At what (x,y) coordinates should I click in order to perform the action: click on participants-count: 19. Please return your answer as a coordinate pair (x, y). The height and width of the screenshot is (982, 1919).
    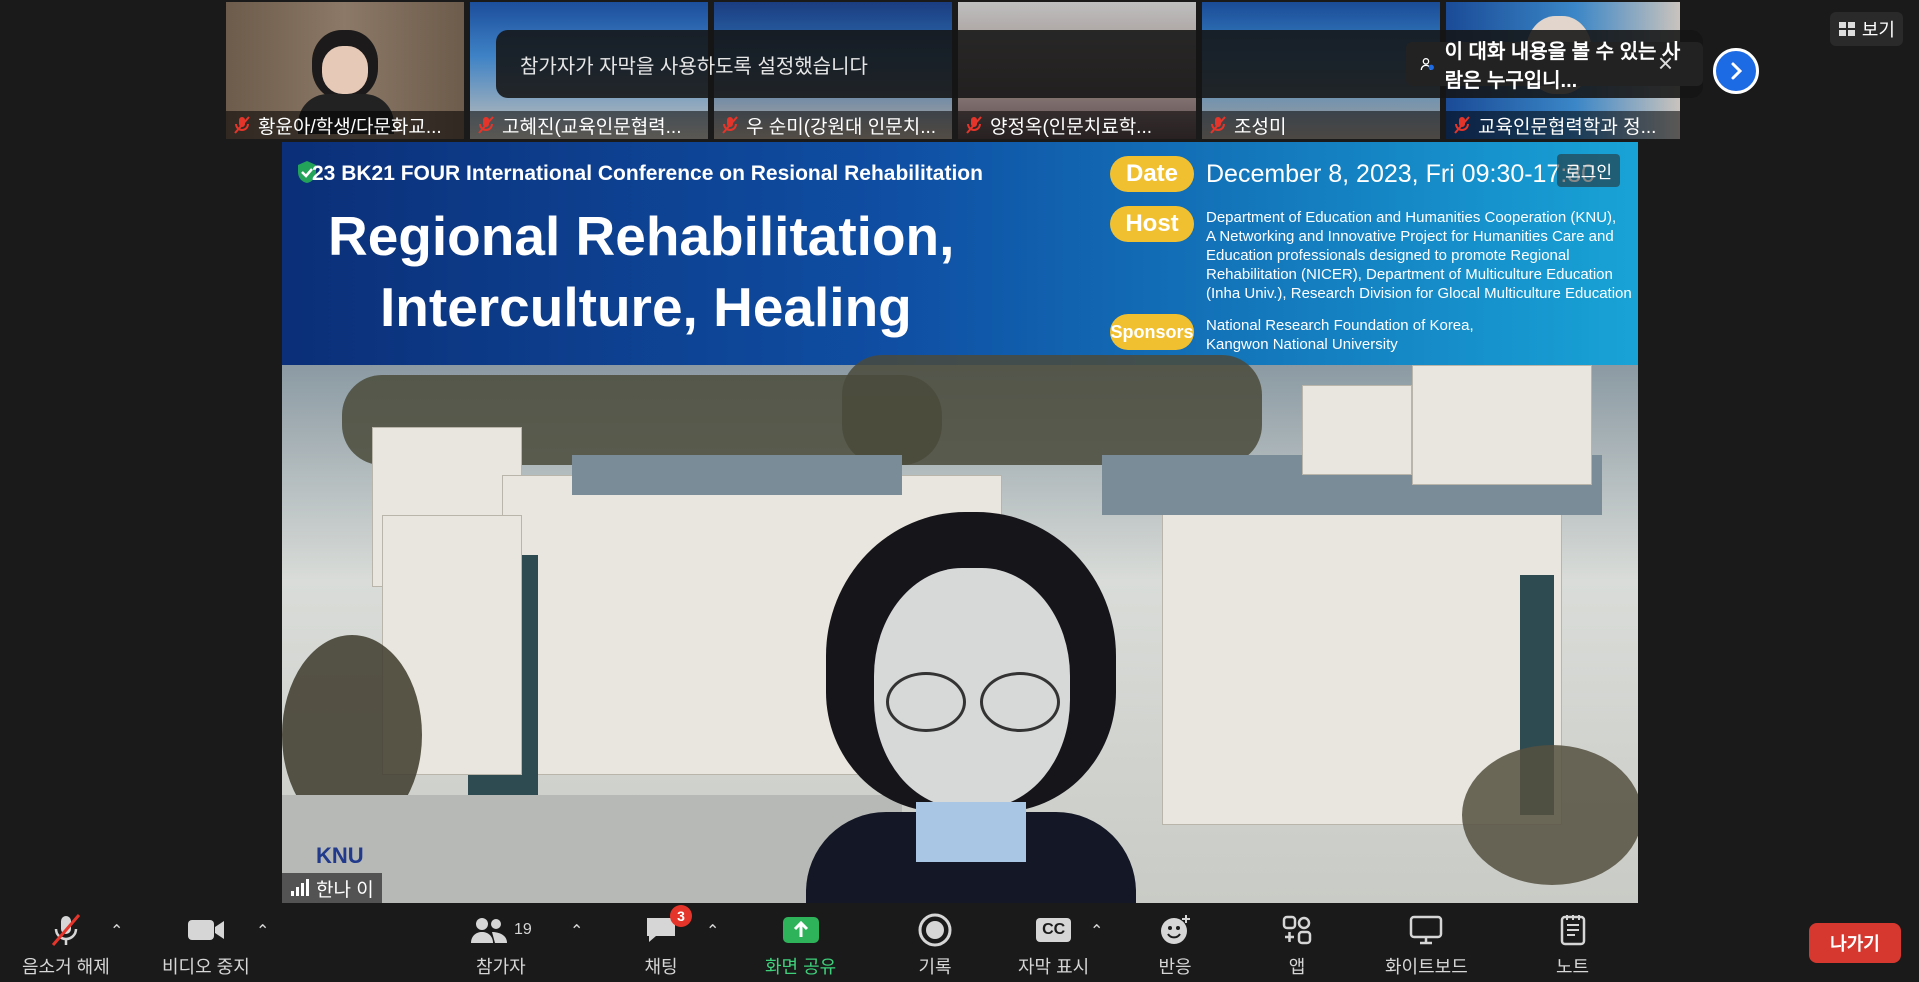
    Looking at the image, I should click on (523, 929).